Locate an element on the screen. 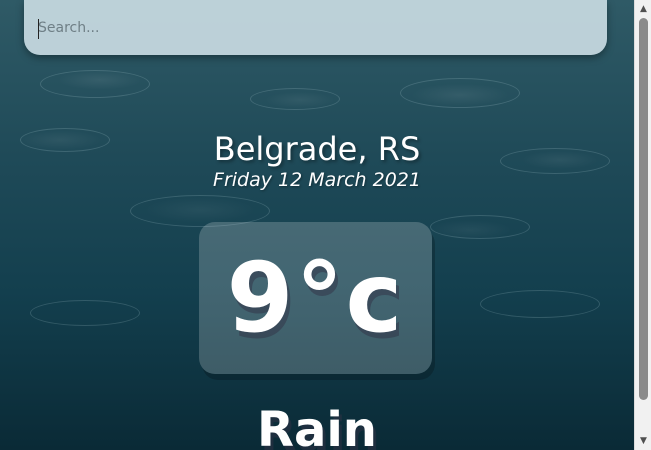 This screenshot has width=651, height=450. search-bar is located at coordinates (315, 27).